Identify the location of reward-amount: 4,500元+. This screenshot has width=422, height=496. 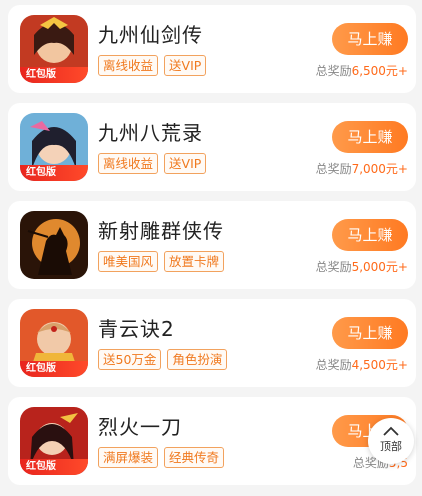
(379, 365).